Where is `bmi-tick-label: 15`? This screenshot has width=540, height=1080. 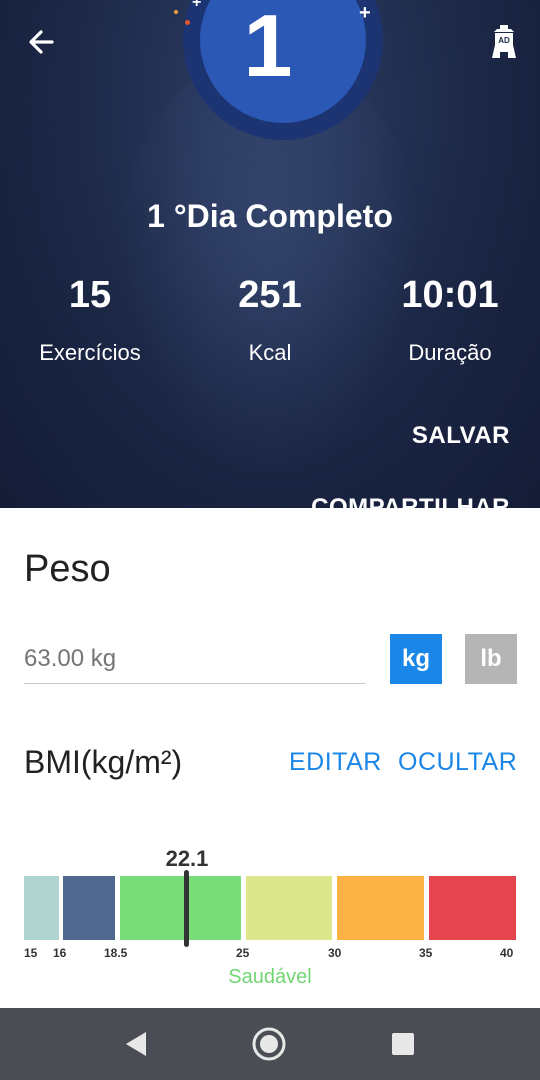 bmi-tick-label: 15 is located at coordinates (31, 953).